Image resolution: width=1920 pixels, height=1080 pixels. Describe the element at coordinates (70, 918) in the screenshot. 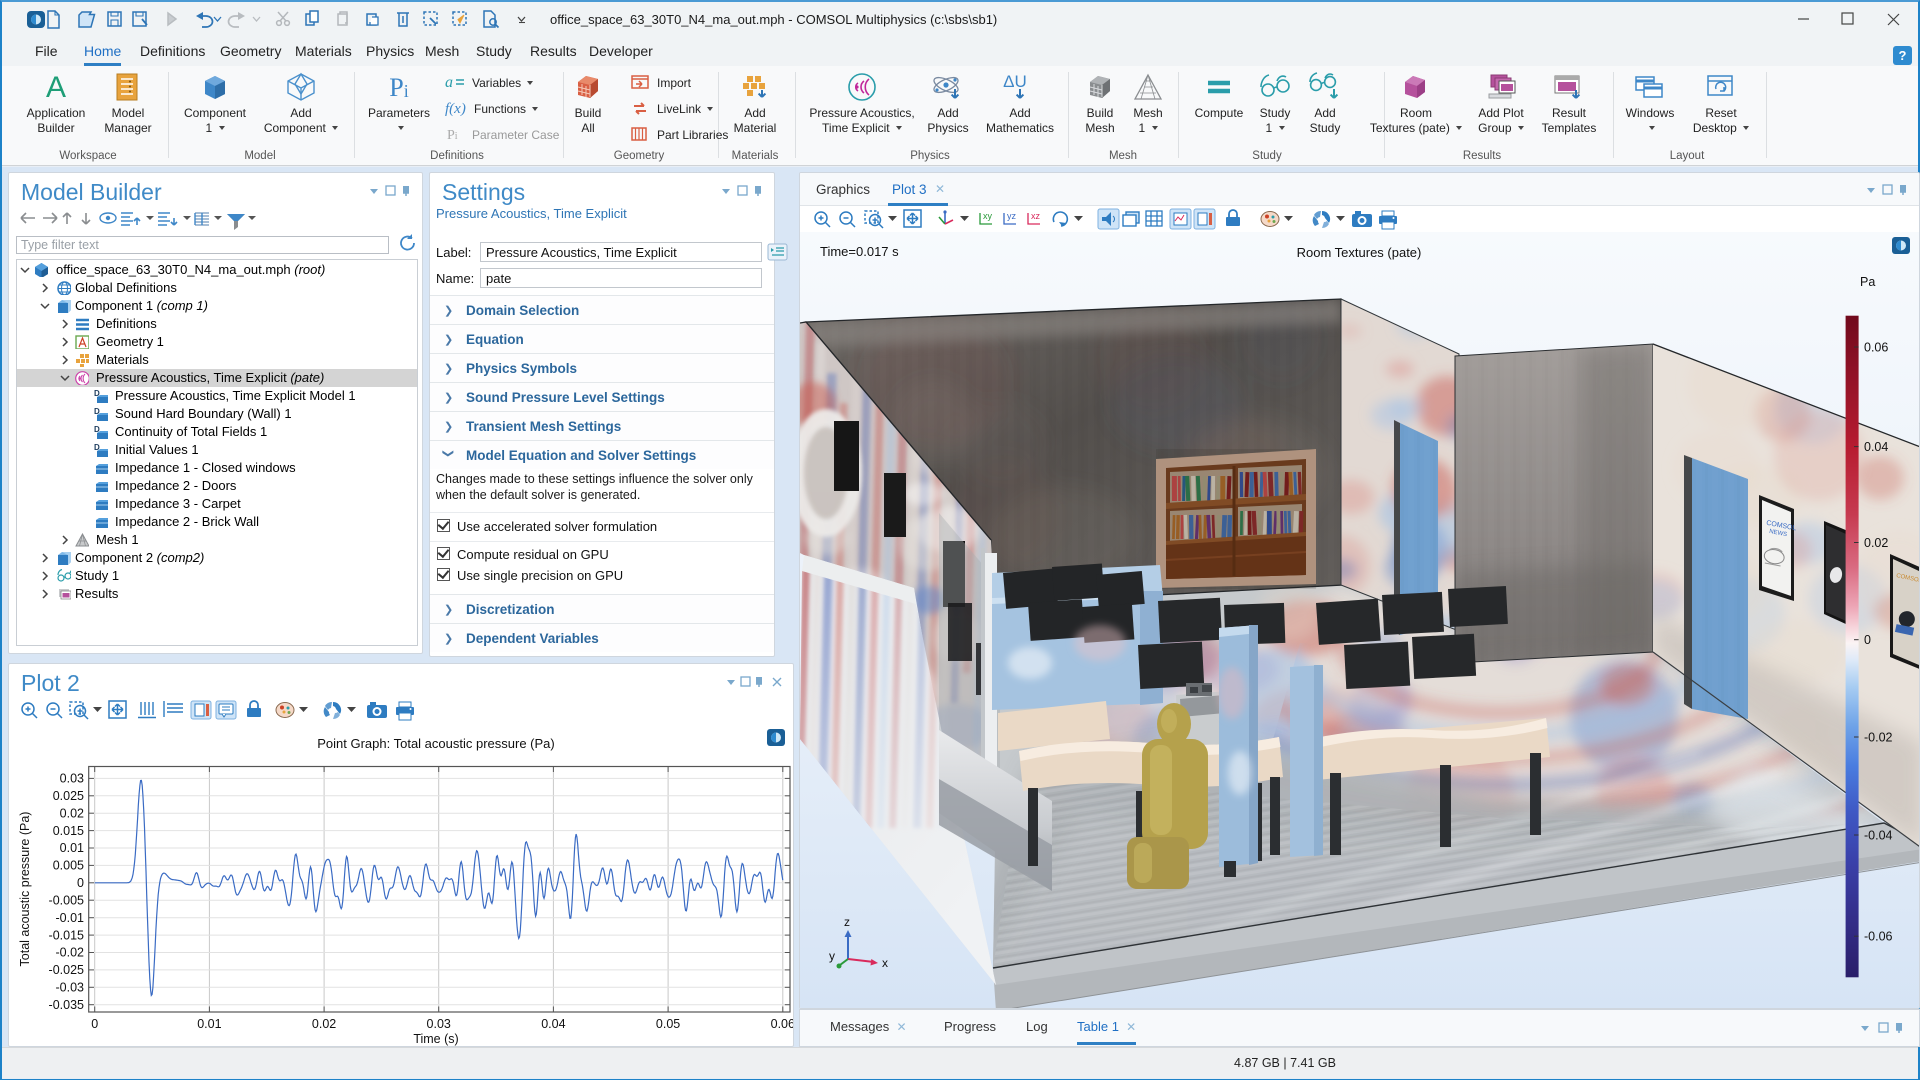

I see `svg-text: -0.01` at that location.